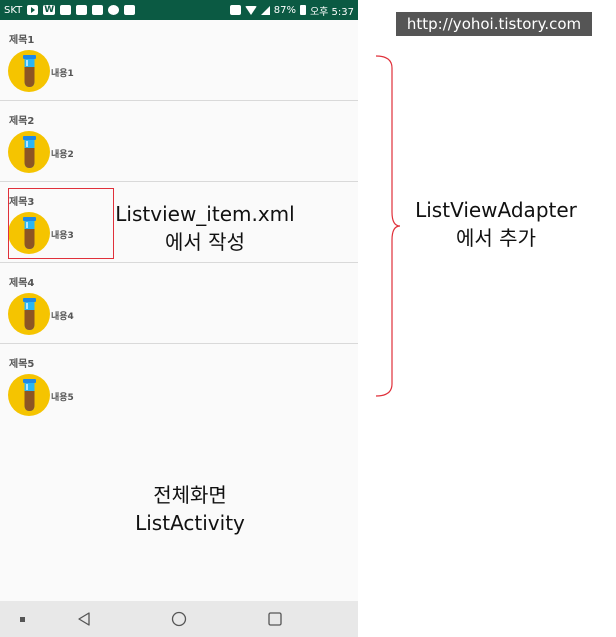 The image size is (616, 637). Describe the element at coordinates (205, 214) in the screenshot. I see `item-xml-annotation-line1: Listview_item.xml` at that location.